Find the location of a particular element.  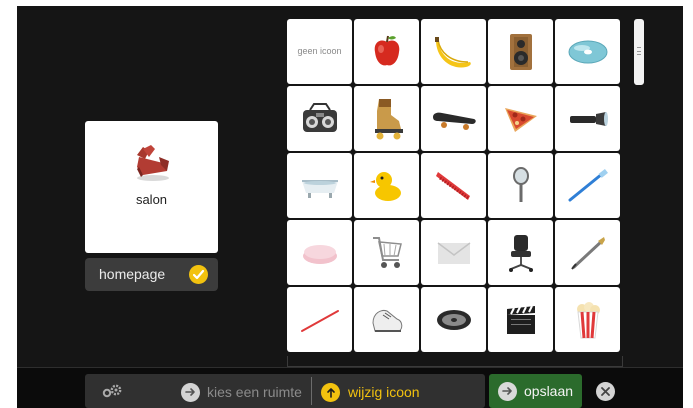

scrollbar-grip is located at coordinates (639, 51).